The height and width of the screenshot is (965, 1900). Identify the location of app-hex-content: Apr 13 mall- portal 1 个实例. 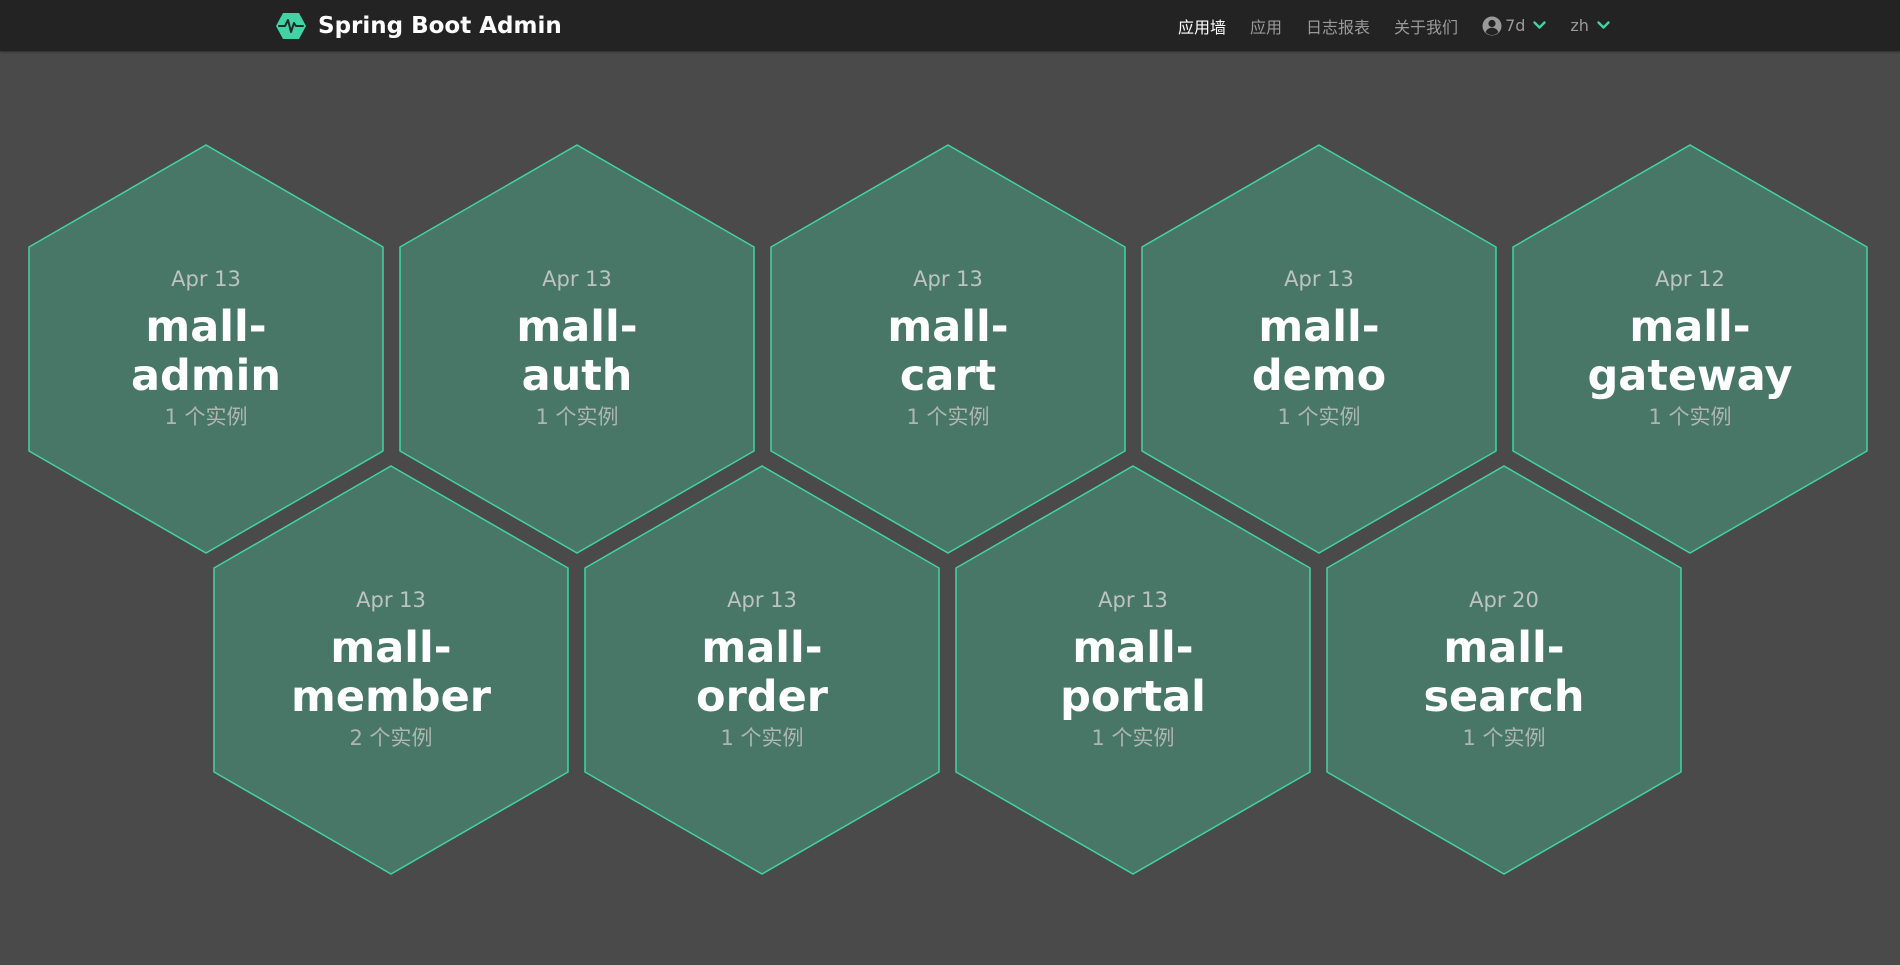
(1133, 670).